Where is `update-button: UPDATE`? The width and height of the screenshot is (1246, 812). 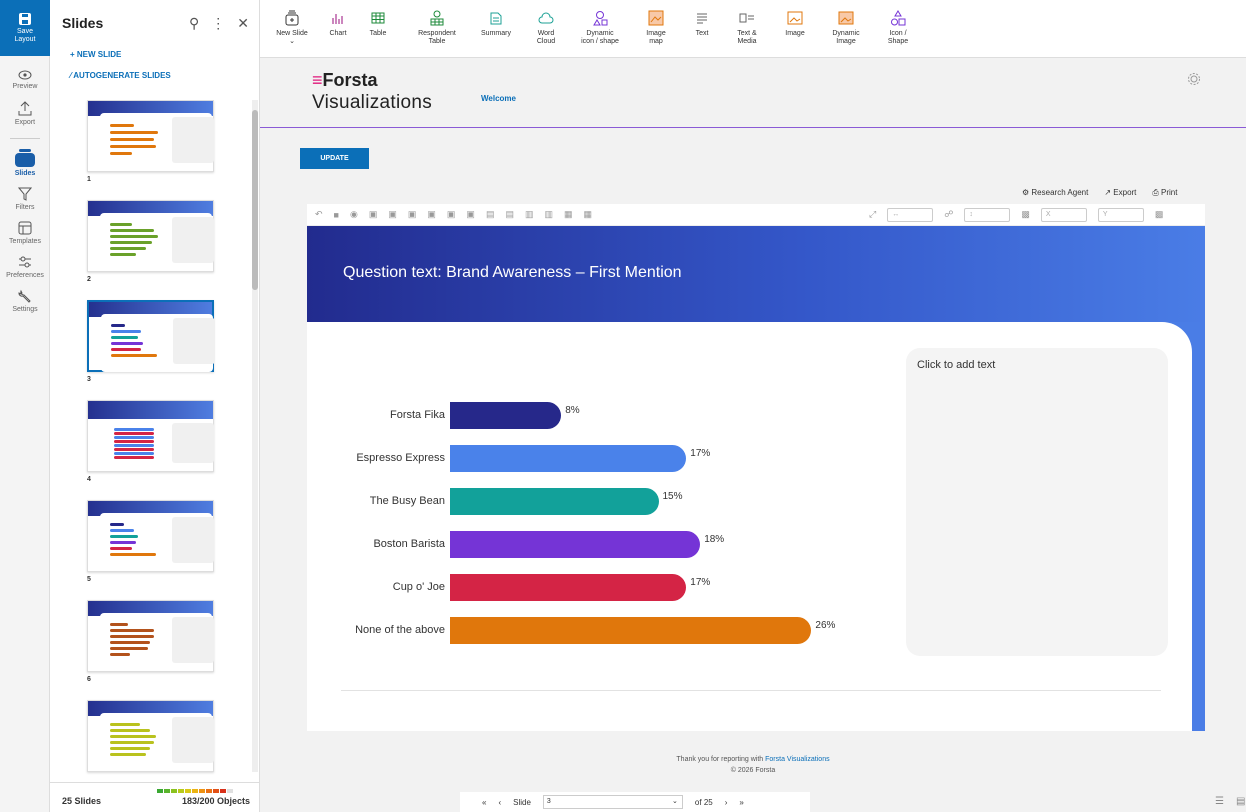
update-button: UPDATE is located at coordinates (334, 158).